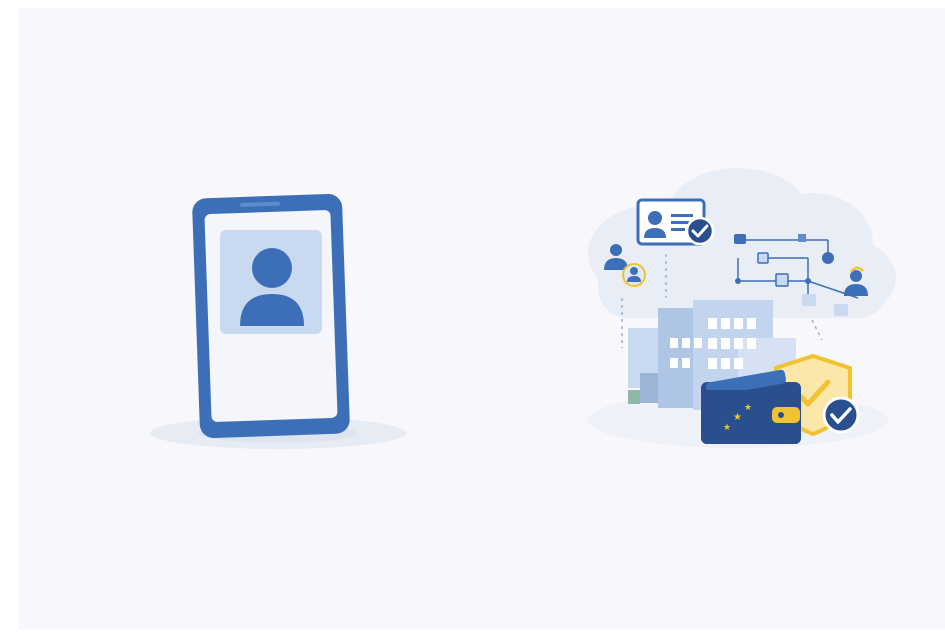 The image size is (945, 632). I want to click on checkmark-icon, so click(841, 415).